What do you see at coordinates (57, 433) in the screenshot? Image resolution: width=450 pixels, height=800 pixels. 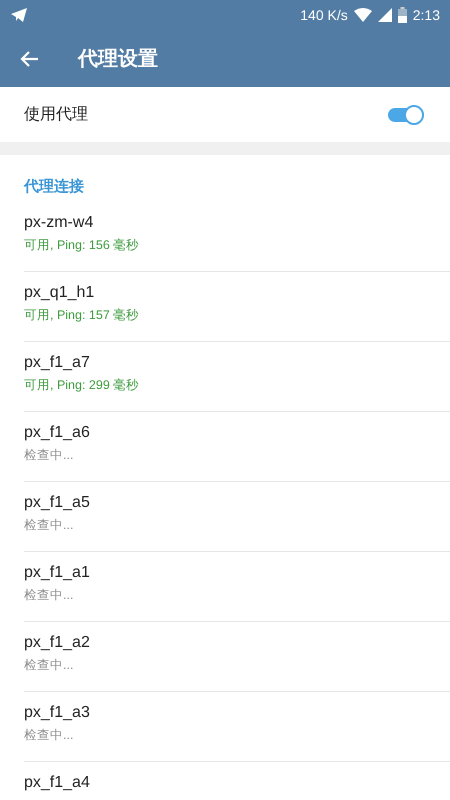 I see `proxy-name: px_f1_a6` at bounding box center [57, 433].